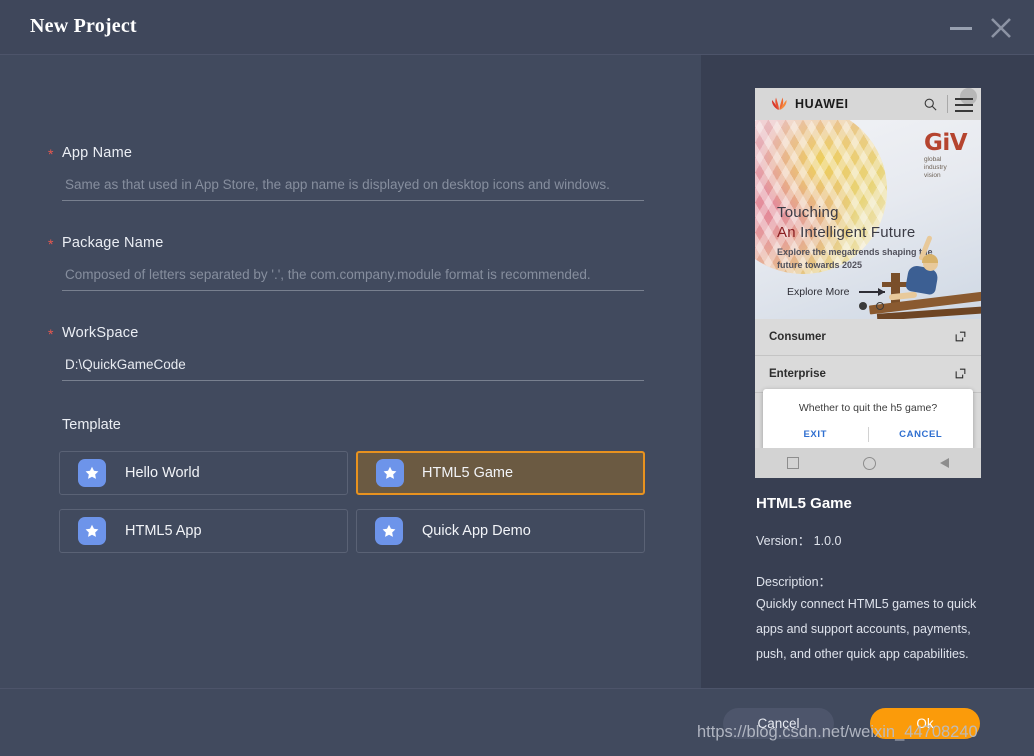  What do you see at coordinates (808, 212) in the screenshot?
I see `banner-line-1: Touching` at bounding box center [808, 212].